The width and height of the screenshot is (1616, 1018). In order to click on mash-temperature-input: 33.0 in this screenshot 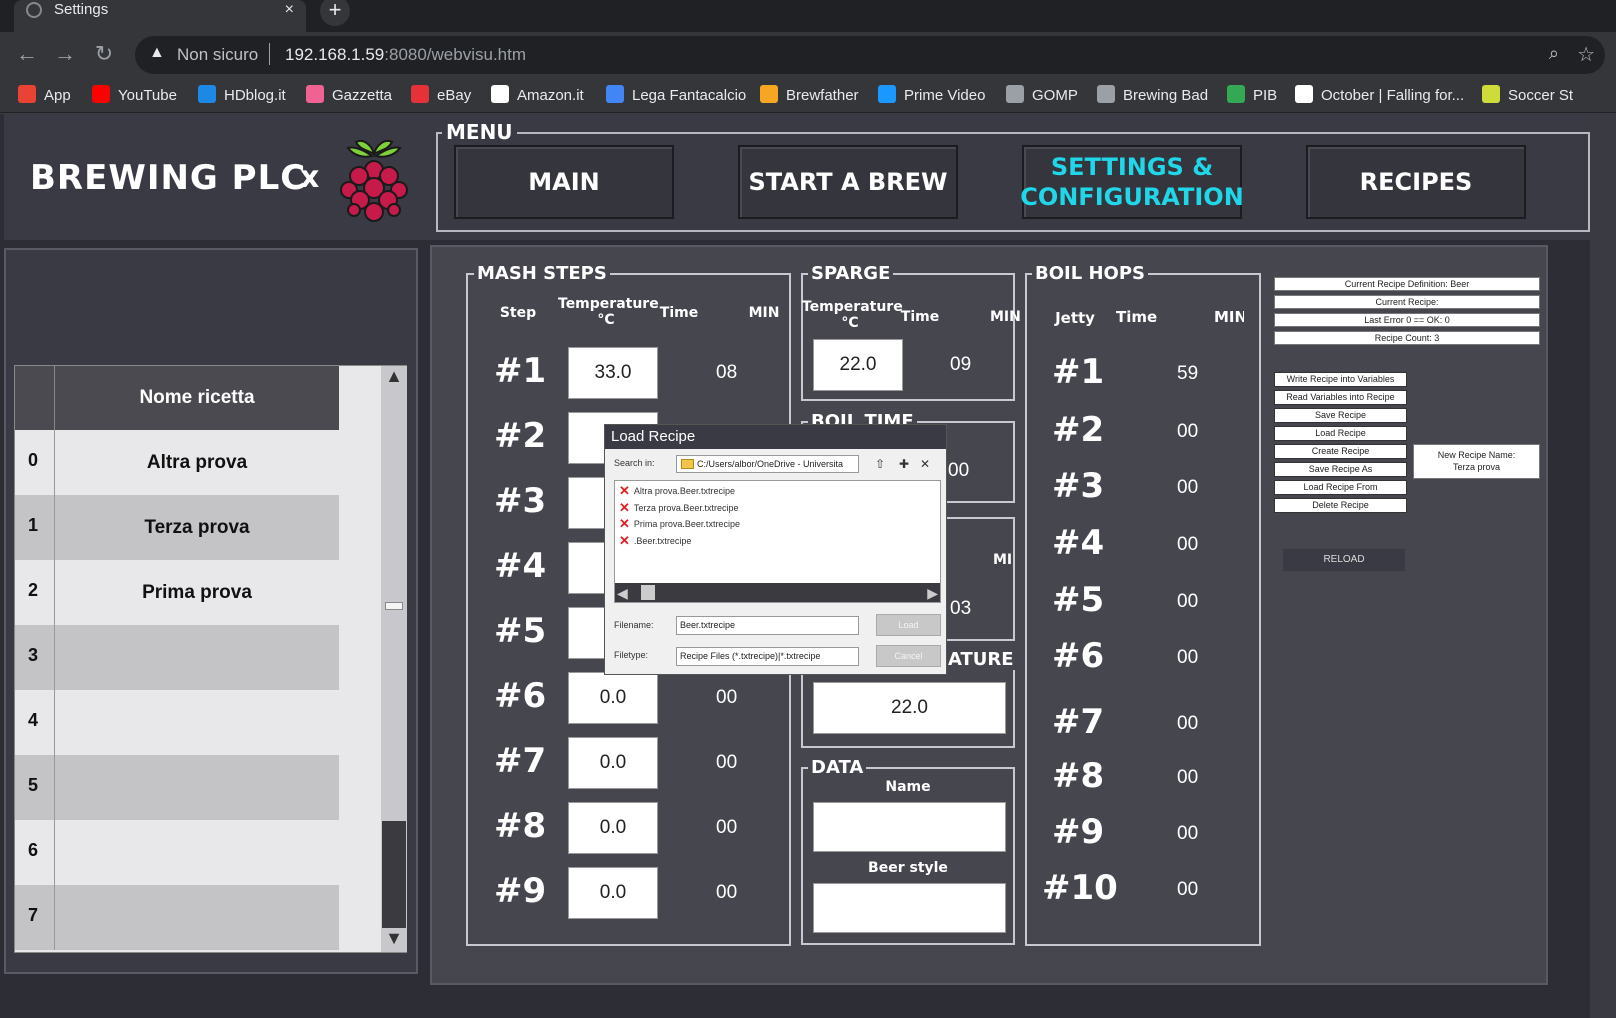, I will do `click(613, 373)`.